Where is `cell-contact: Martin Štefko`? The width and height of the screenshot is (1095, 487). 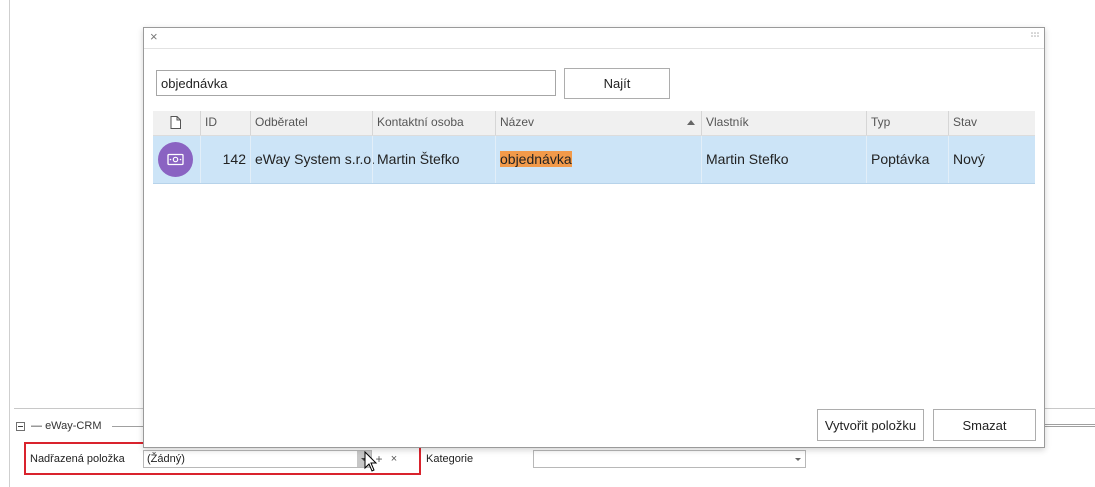
cell-contact: Martin Štefko is located at coordinates (433, 159).